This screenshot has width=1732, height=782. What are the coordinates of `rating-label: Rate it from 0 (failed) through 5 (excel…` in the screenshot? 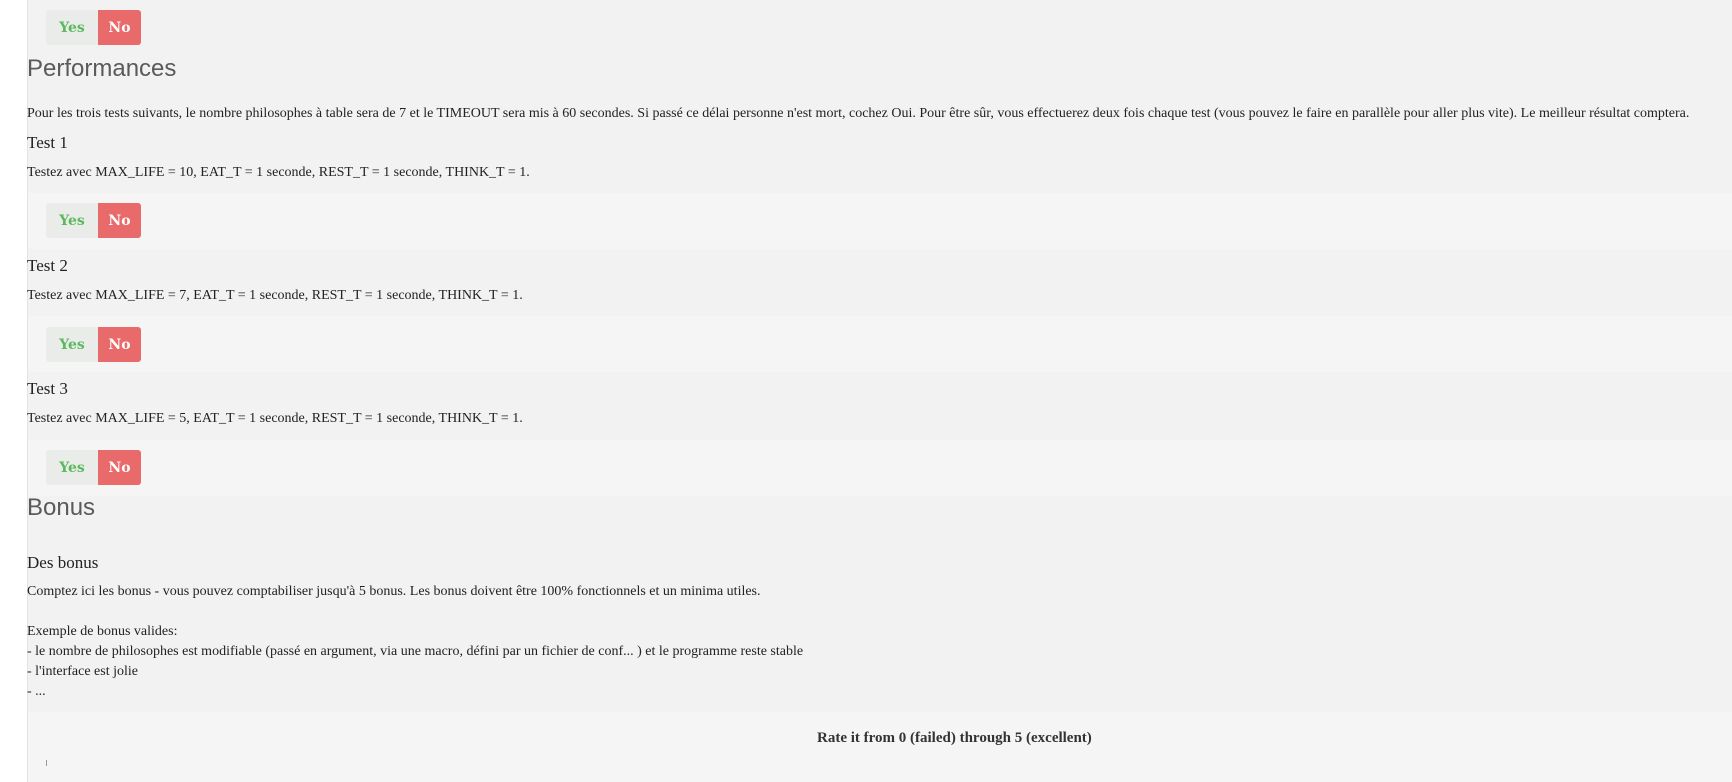 It's located at (954, 738).